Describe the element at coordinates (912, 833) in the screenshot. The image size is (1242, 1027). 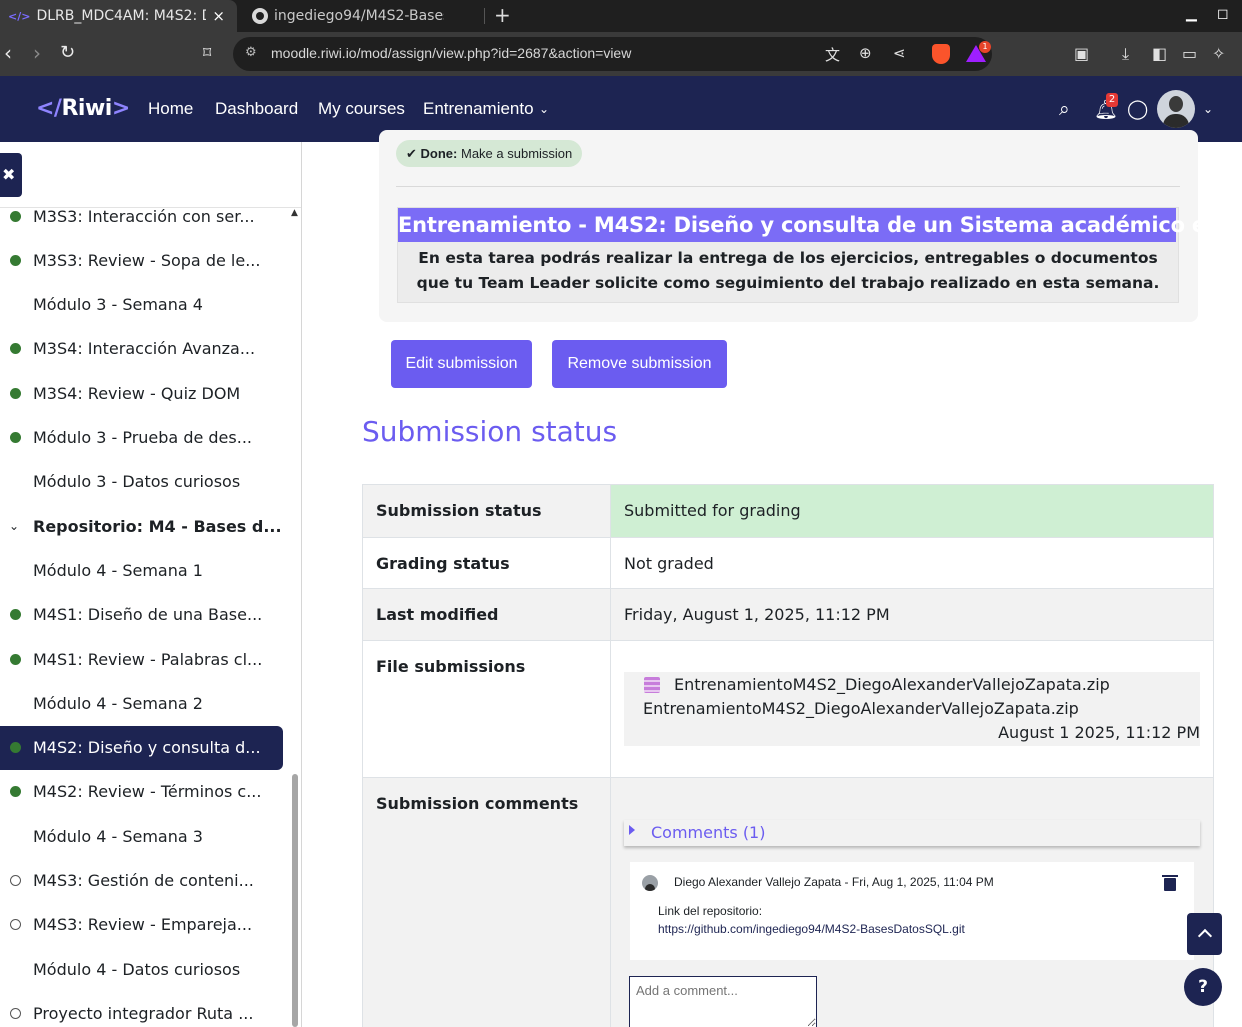
I see `comments-toggle: Comments (1)` at that location.